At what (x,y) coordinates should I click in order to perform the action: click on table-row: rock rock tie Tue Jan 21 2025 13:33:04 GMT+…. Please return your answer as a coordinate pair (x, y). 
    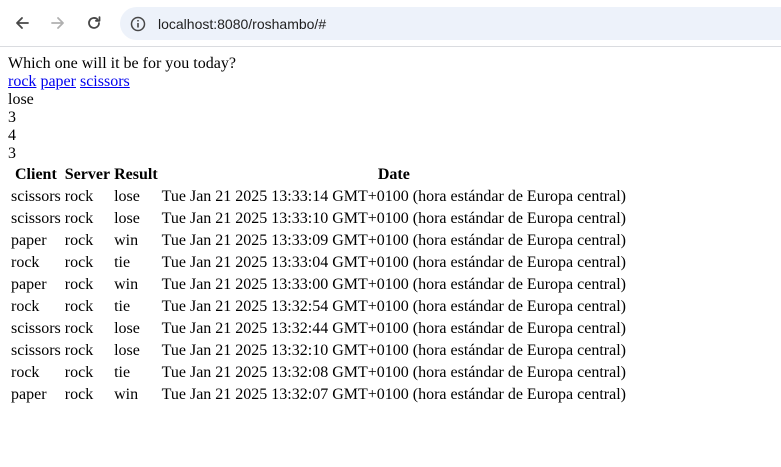
    Looking at the image, I should click on (318, 263).